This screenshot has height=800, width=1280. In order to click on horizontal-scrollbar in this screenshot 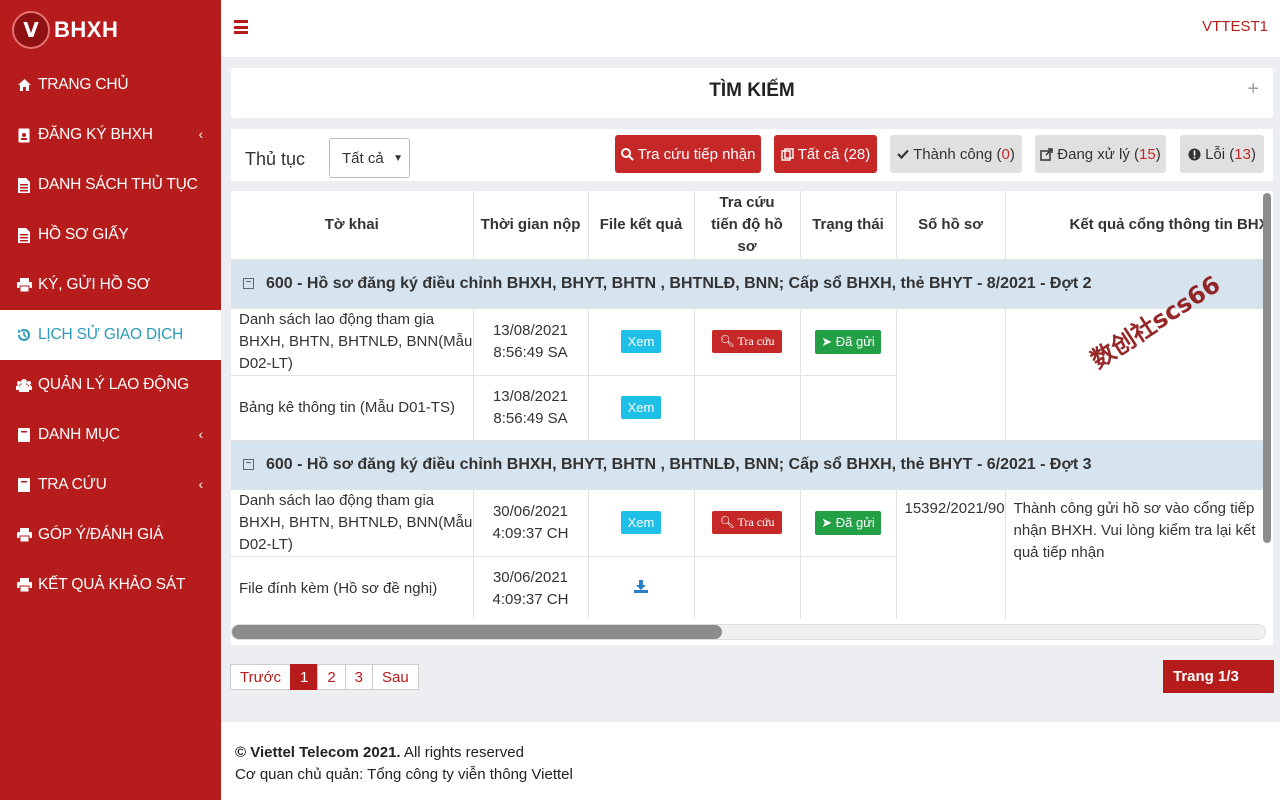, I will do `click(748, 632)`.